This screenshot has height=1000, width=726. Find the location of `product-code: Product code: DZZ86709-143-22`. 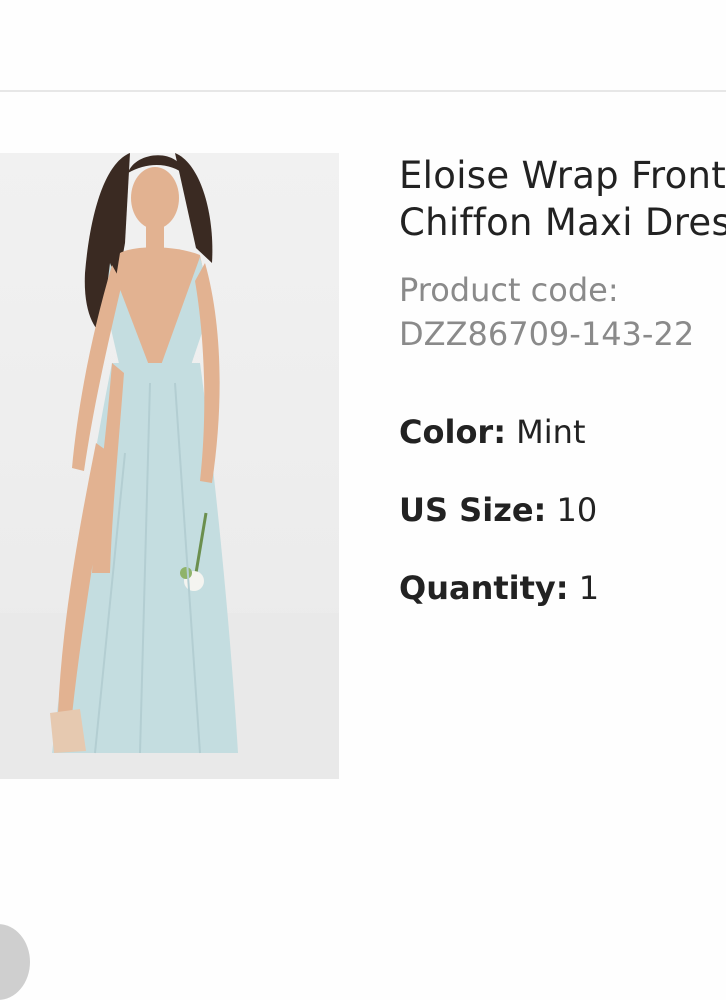

product-code: Product code: DZZ86709-143-22 is located at coordinates (562, 312).